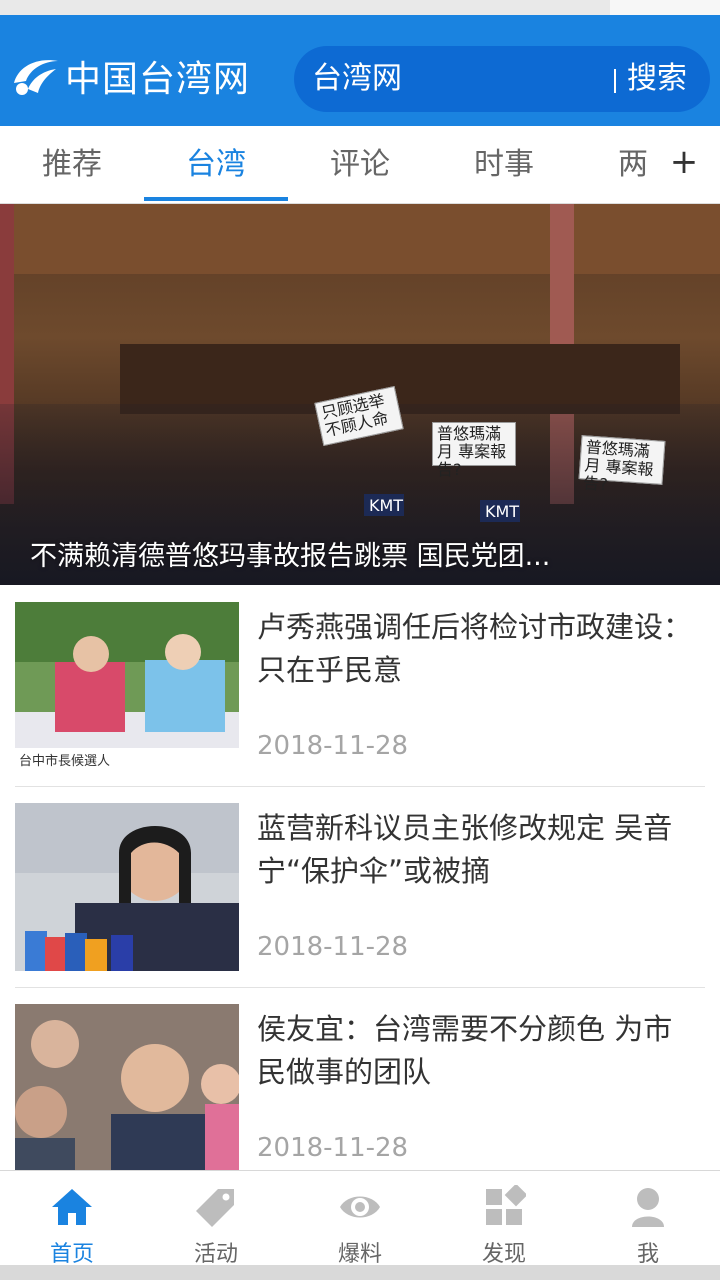 The image size is (720, 1280). I want to click on nav-label: 我, so click(647, 1254).